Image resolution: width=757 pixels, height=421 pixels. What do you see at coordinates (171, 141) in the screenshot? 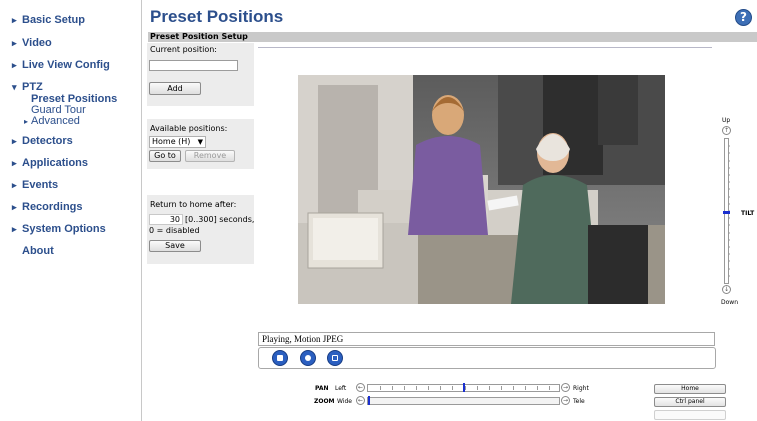
I see `selected-position: Home (H)` at bounding box center [171, 141].